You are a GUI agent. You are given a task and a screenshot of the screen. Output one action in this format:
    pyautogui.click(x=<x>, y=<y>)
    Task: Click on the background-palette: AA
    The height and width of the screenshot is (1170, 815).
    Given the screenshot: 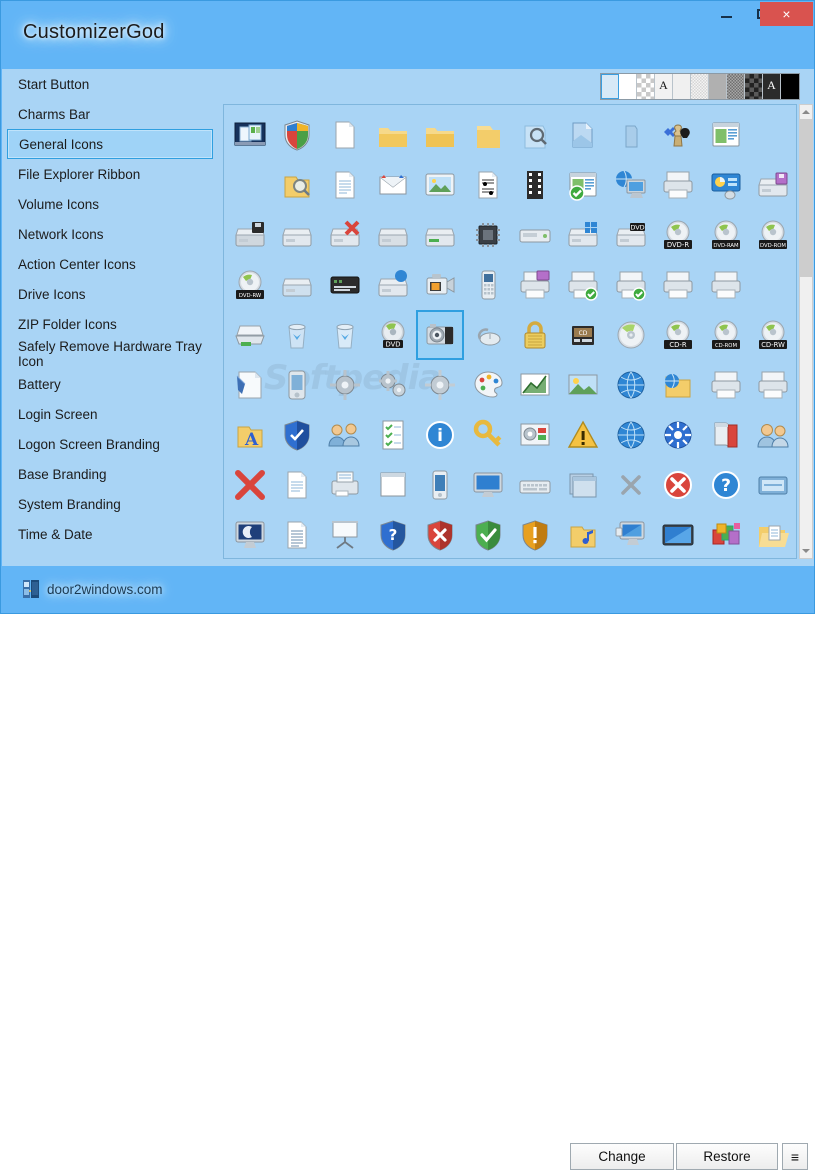 What is the action you would take?
    pyautogui.click(x=700, y=86)
    